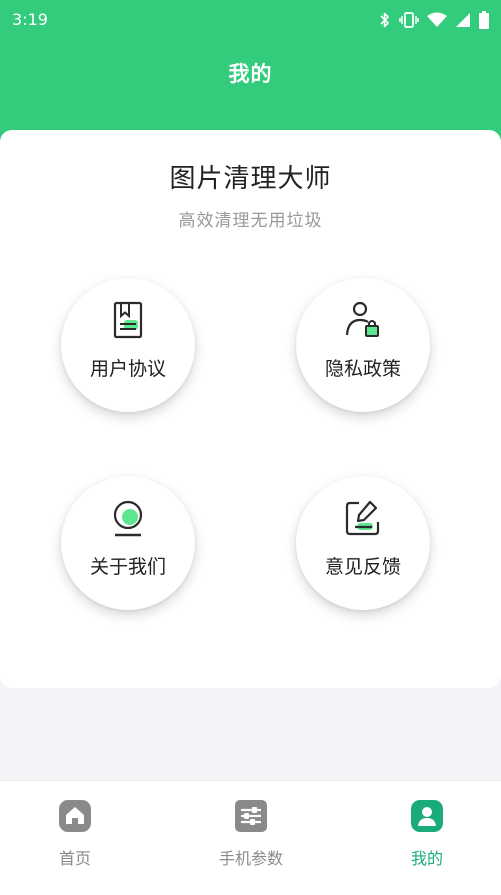  Describe the element at coordinates (251, 834) in the screenshot. I see `nav-tab-phone-params: 手机参数` at that location.